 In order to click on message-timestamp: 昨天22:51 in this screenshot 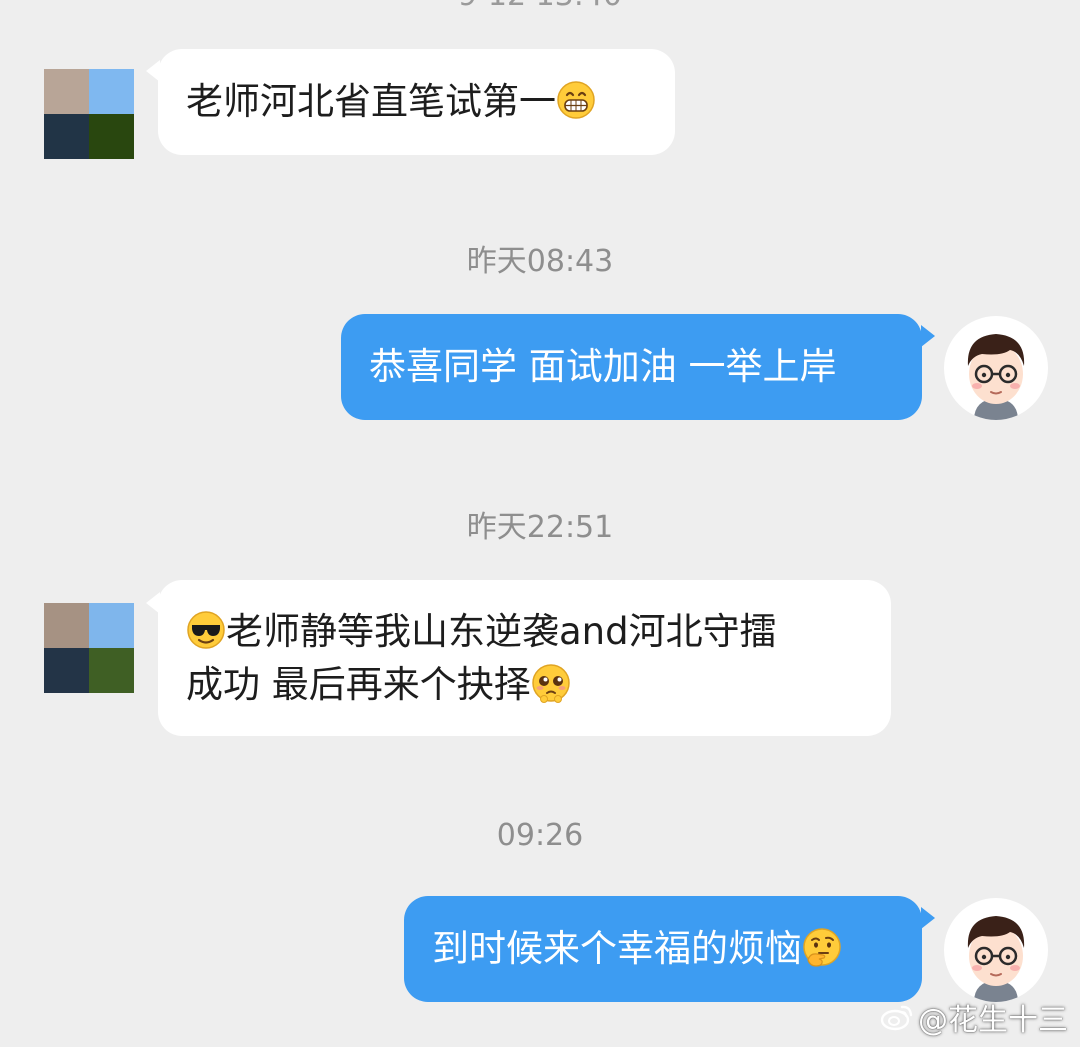, I will do `click(540, 527)`.